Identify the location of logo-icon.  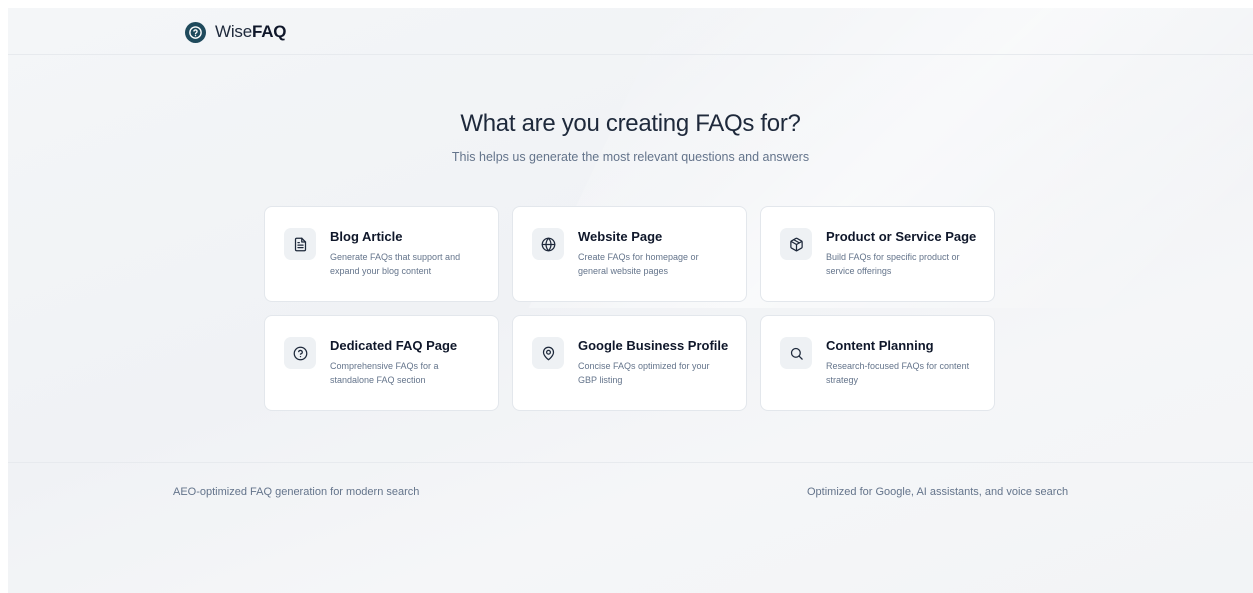
(195, 32).